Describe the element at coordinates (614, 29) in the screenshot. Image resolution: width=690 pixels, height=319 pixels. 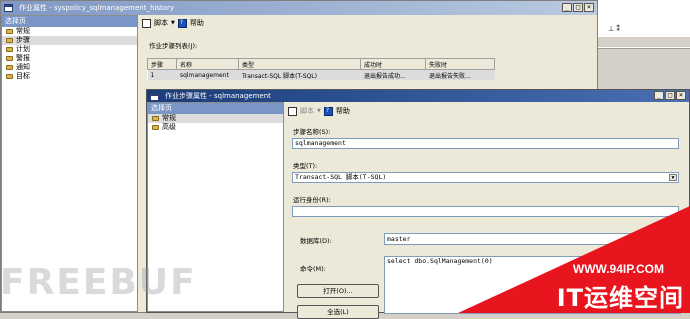
I see `tab-strip-glyph: ⊥ ⁑` at that location.